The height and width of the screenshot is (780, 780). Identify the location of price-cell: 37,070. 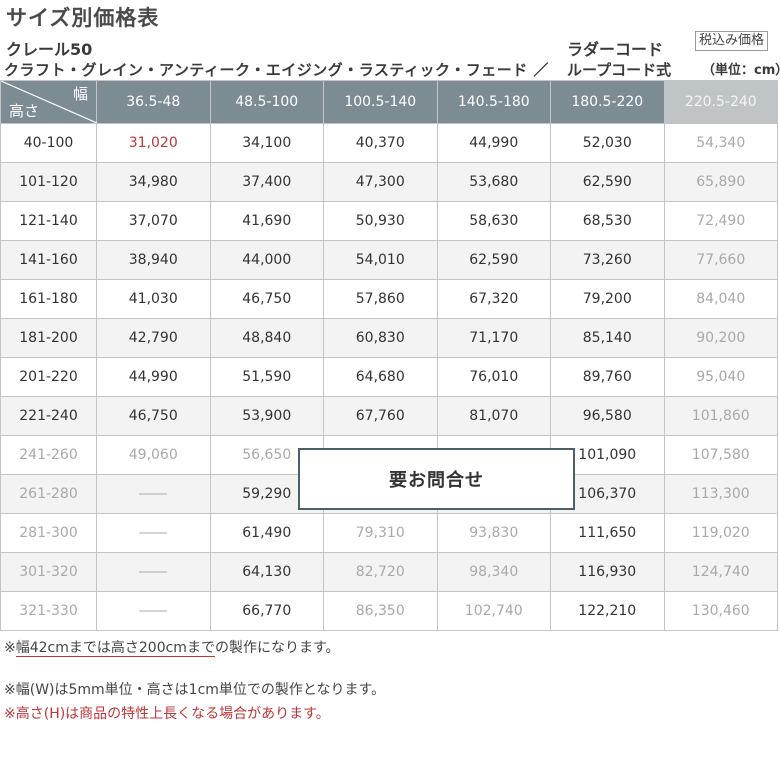
(153, 221).